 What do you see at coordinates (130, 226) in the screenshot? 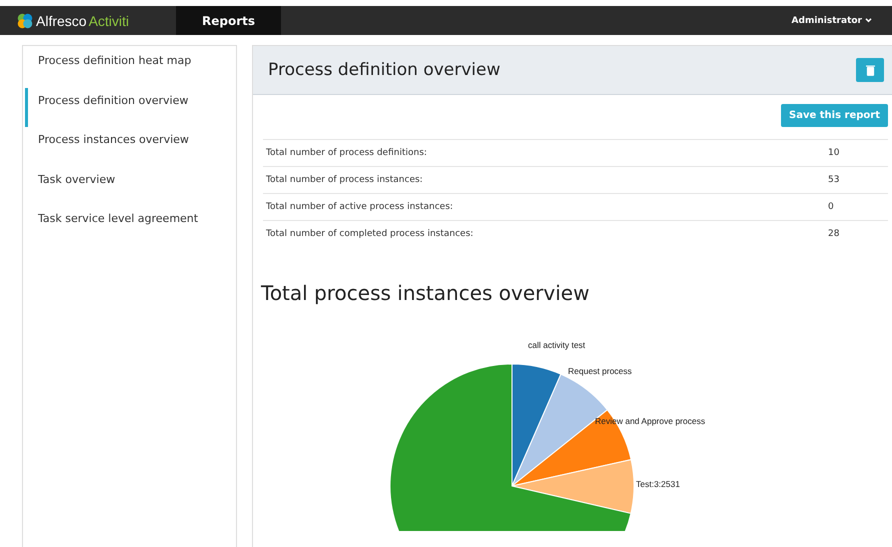
I see `sidebar-item: Task service level agreement` at bounding box center [130, 226].